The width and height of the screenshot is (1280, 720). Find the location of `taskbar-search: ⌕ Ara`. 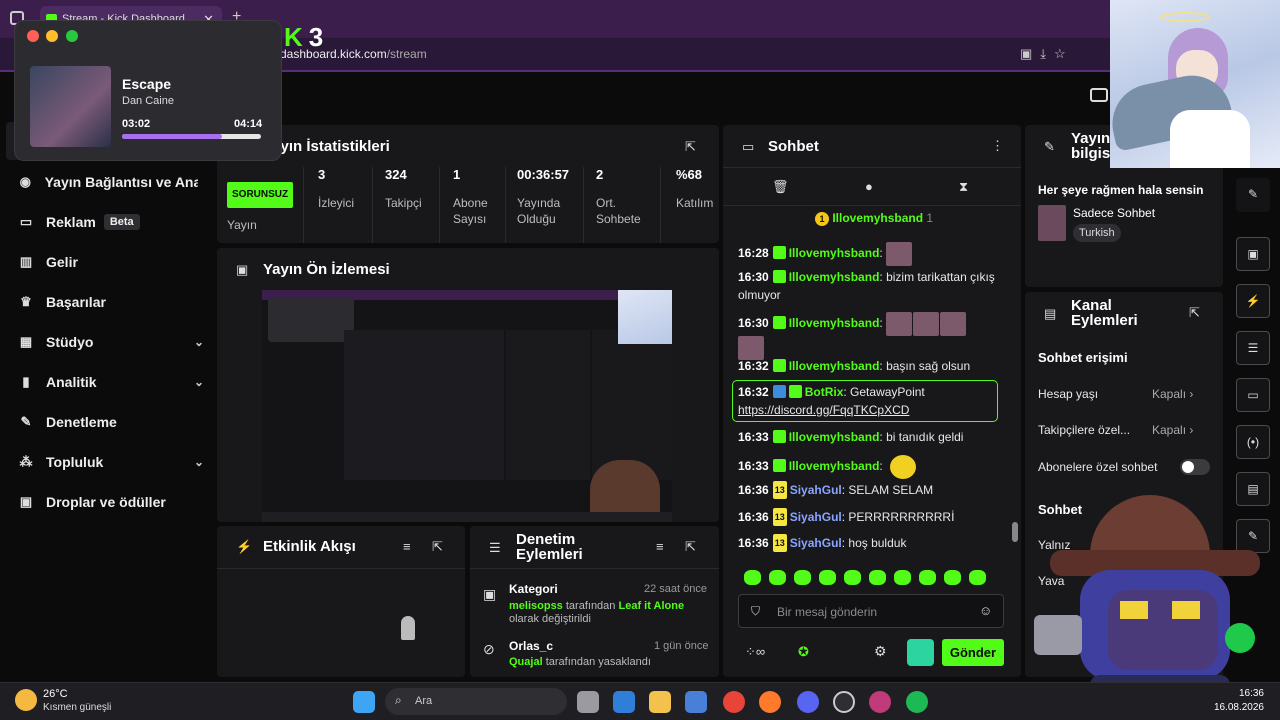

taskbar-search: ⌕ Ara is located at coordinates (476, 701).